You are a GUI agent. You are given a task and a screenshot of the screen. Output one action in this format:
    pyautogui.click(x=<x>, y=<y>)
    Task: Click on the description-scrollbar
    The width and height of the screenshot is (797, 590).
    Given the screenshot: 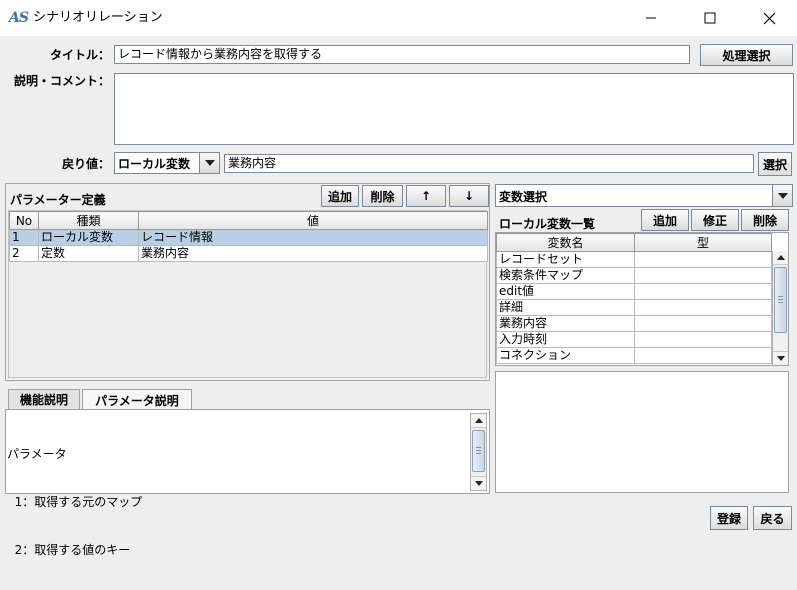 What is the action you would take?
    pyautogui.click(x=478, y=452)
    